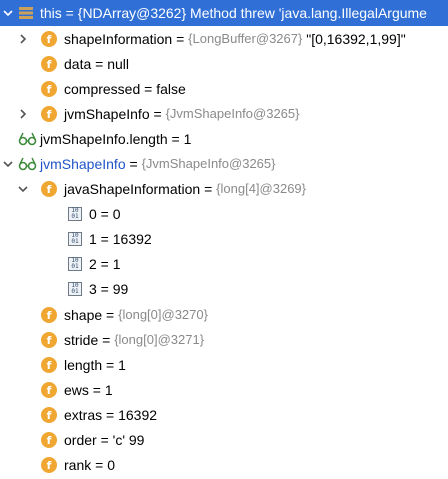  What do you see at coordinates (224, 213) in the screenshot?
I see `array-element-row-0: 10 01 0 = 0` at bounding box center [224, 213].